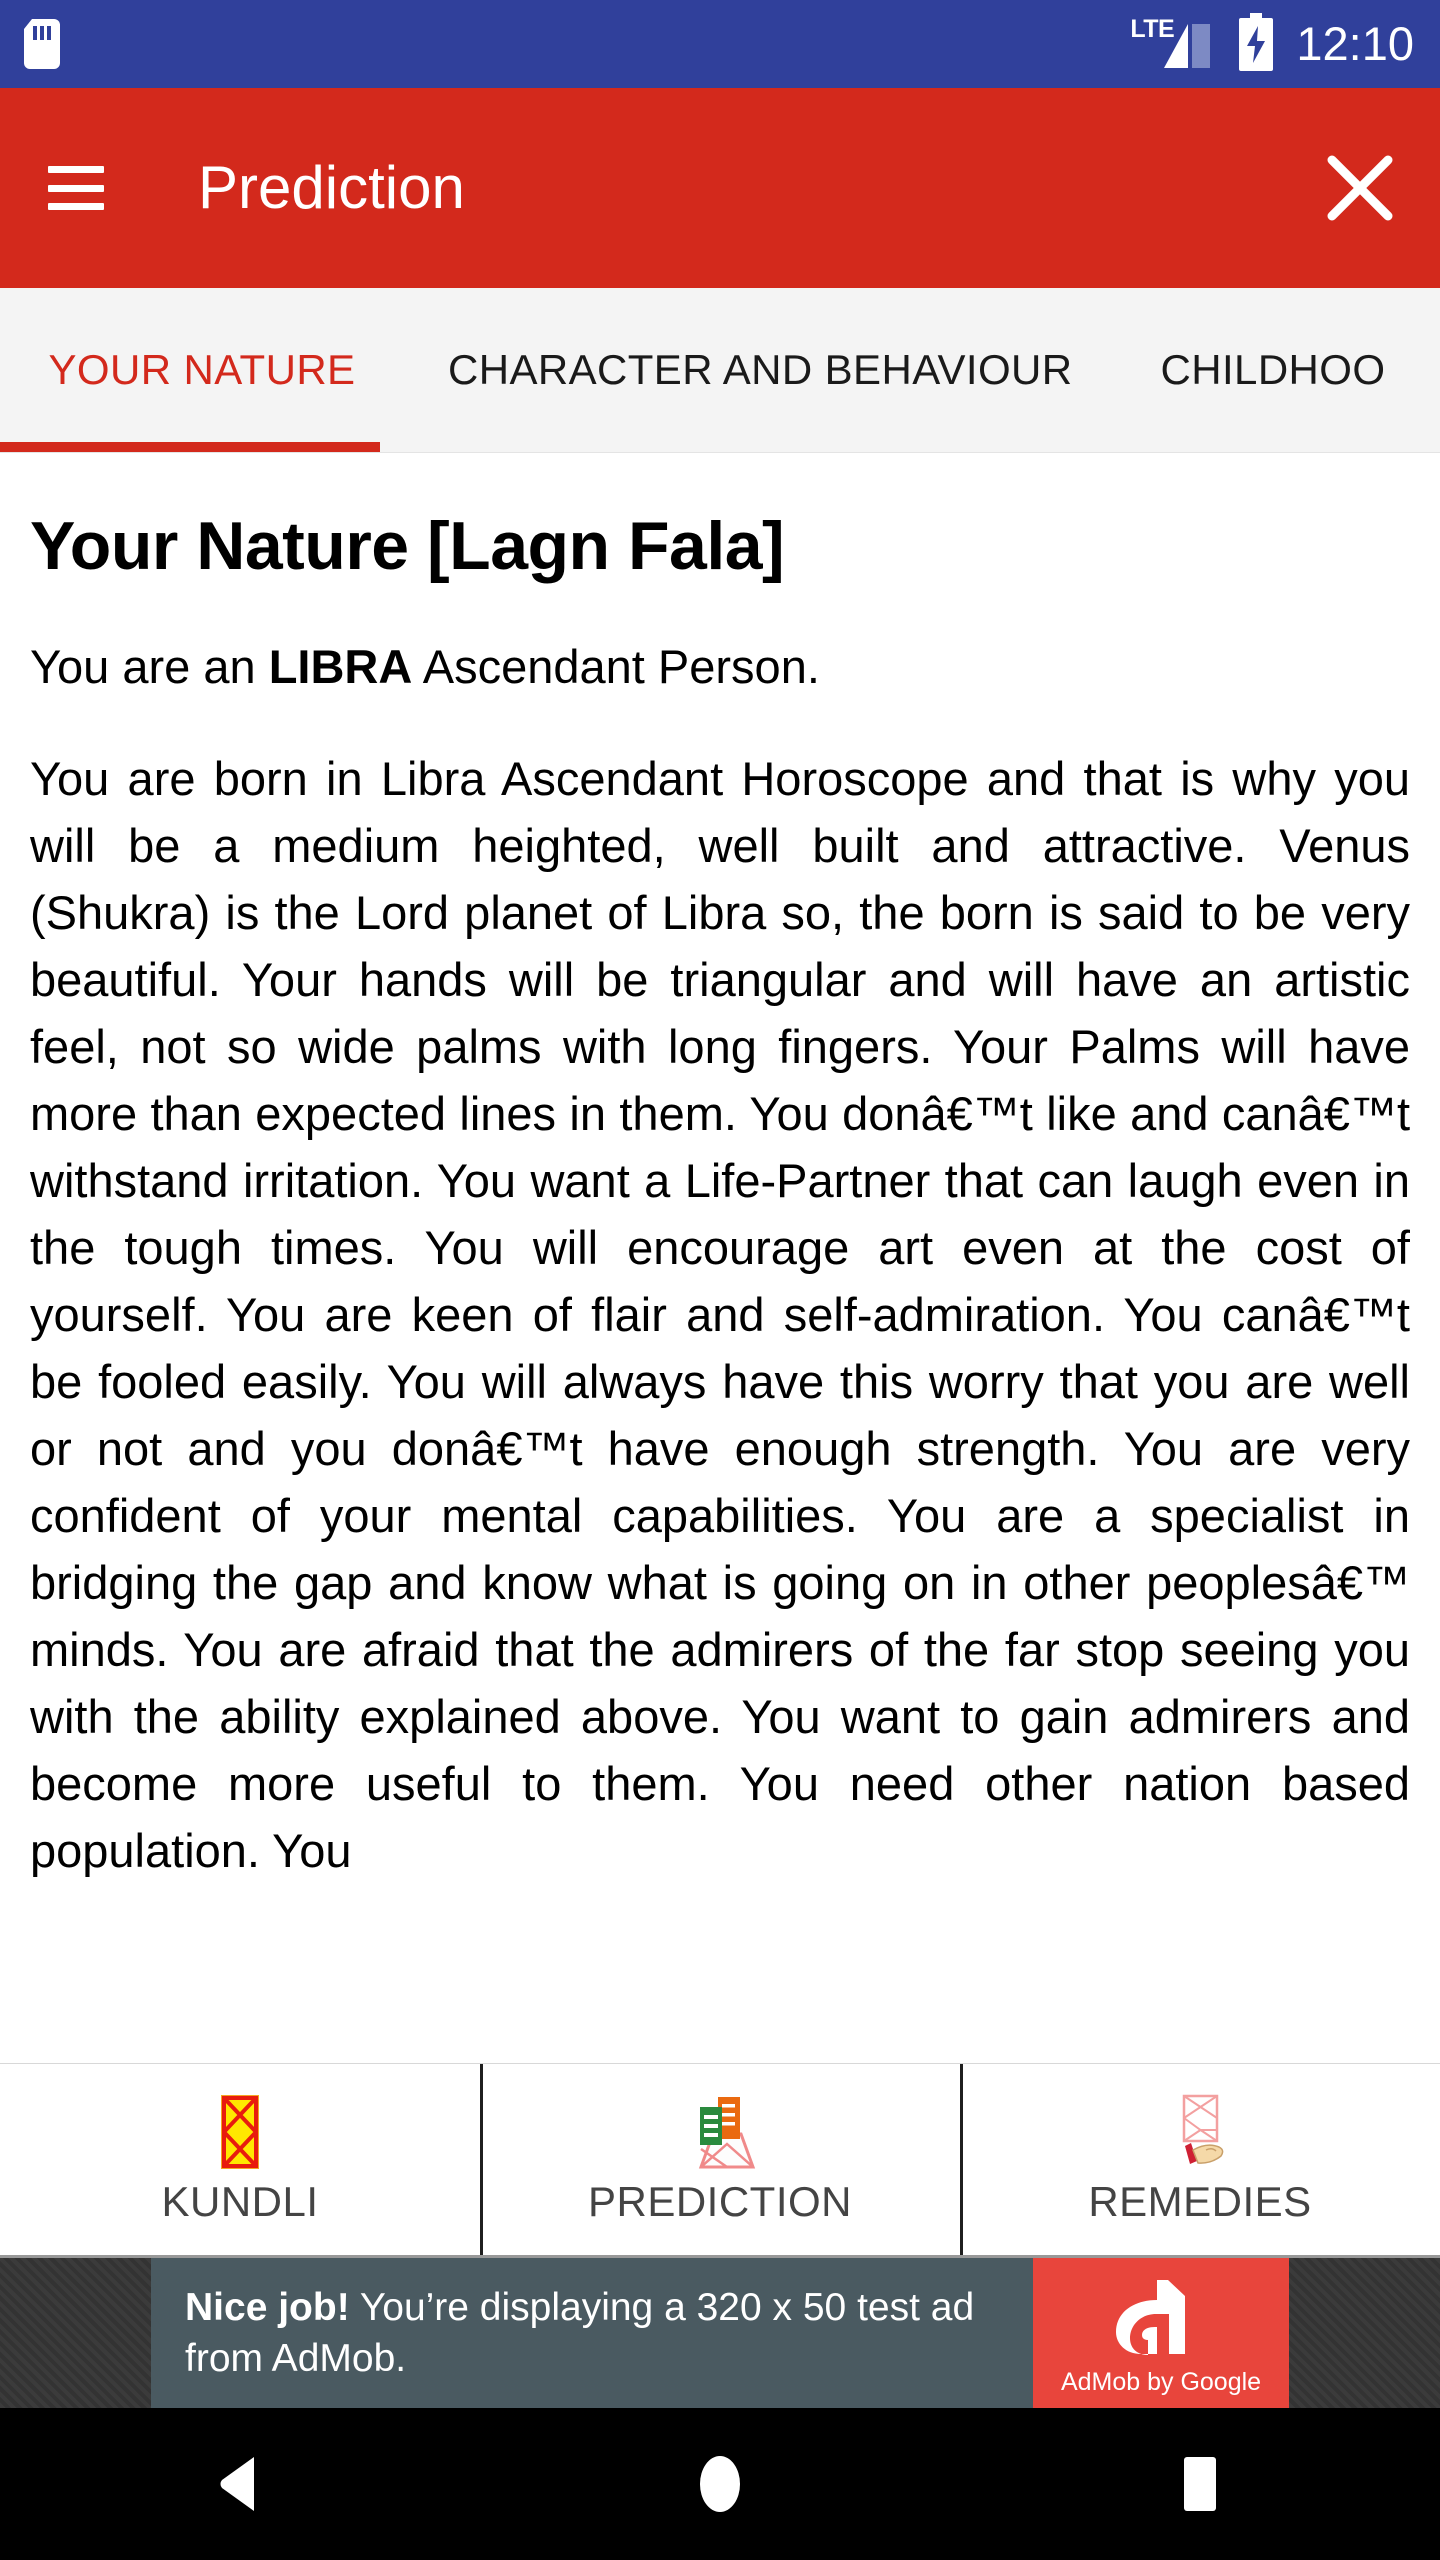  I want to click on ascendant-summary: You are an LIBRA Ascendant Person., so click(720, 667).